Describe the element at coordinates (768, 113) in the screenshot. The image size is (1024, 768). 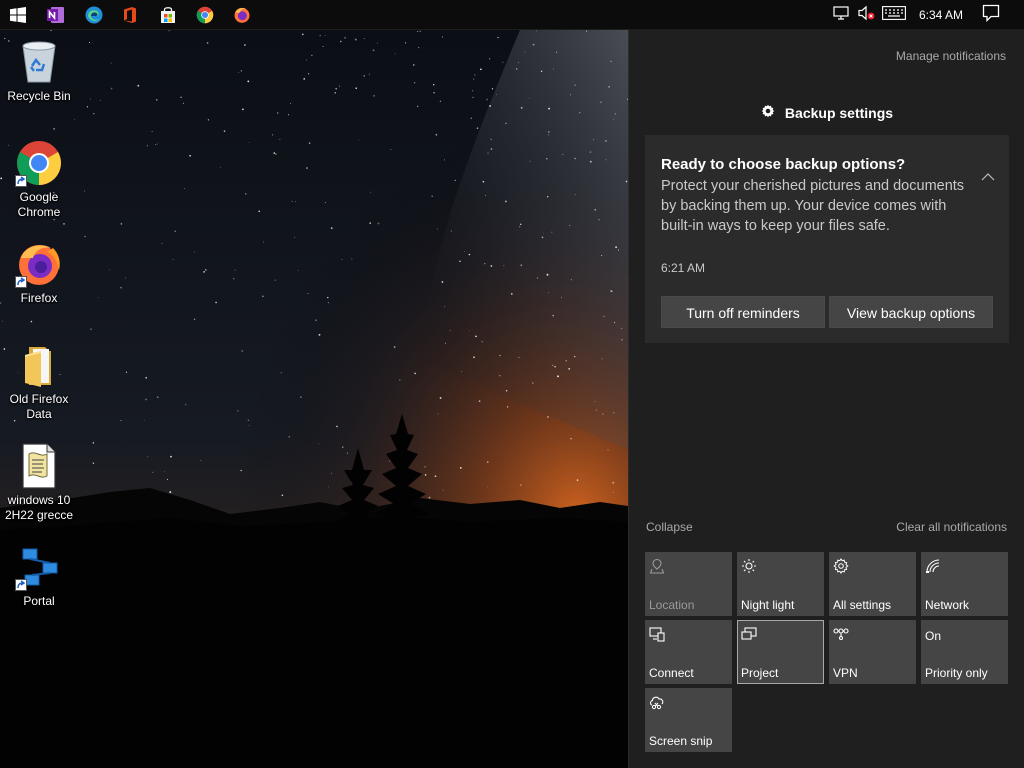
I see `gear-icon` at that location.